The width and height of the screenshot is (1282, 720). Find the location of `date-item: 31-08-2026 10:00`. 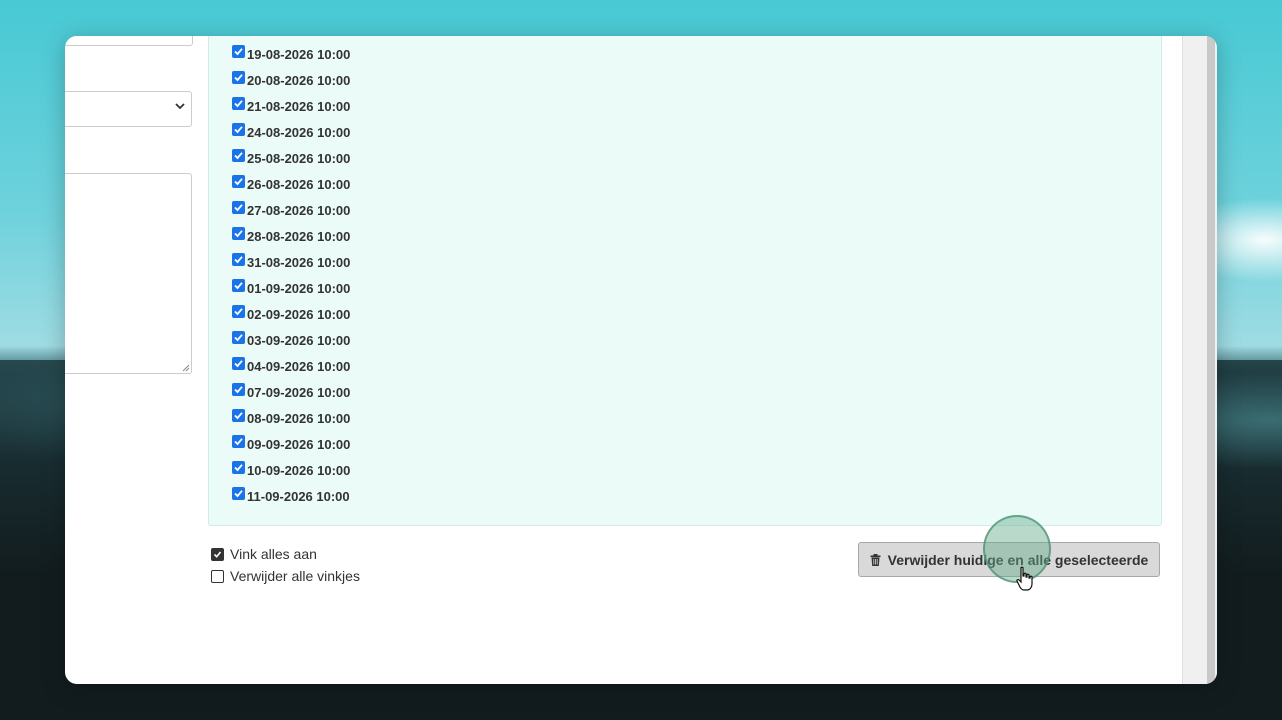

date-item: 31-08-2026 10:00 is located at coordinates (291, 262).